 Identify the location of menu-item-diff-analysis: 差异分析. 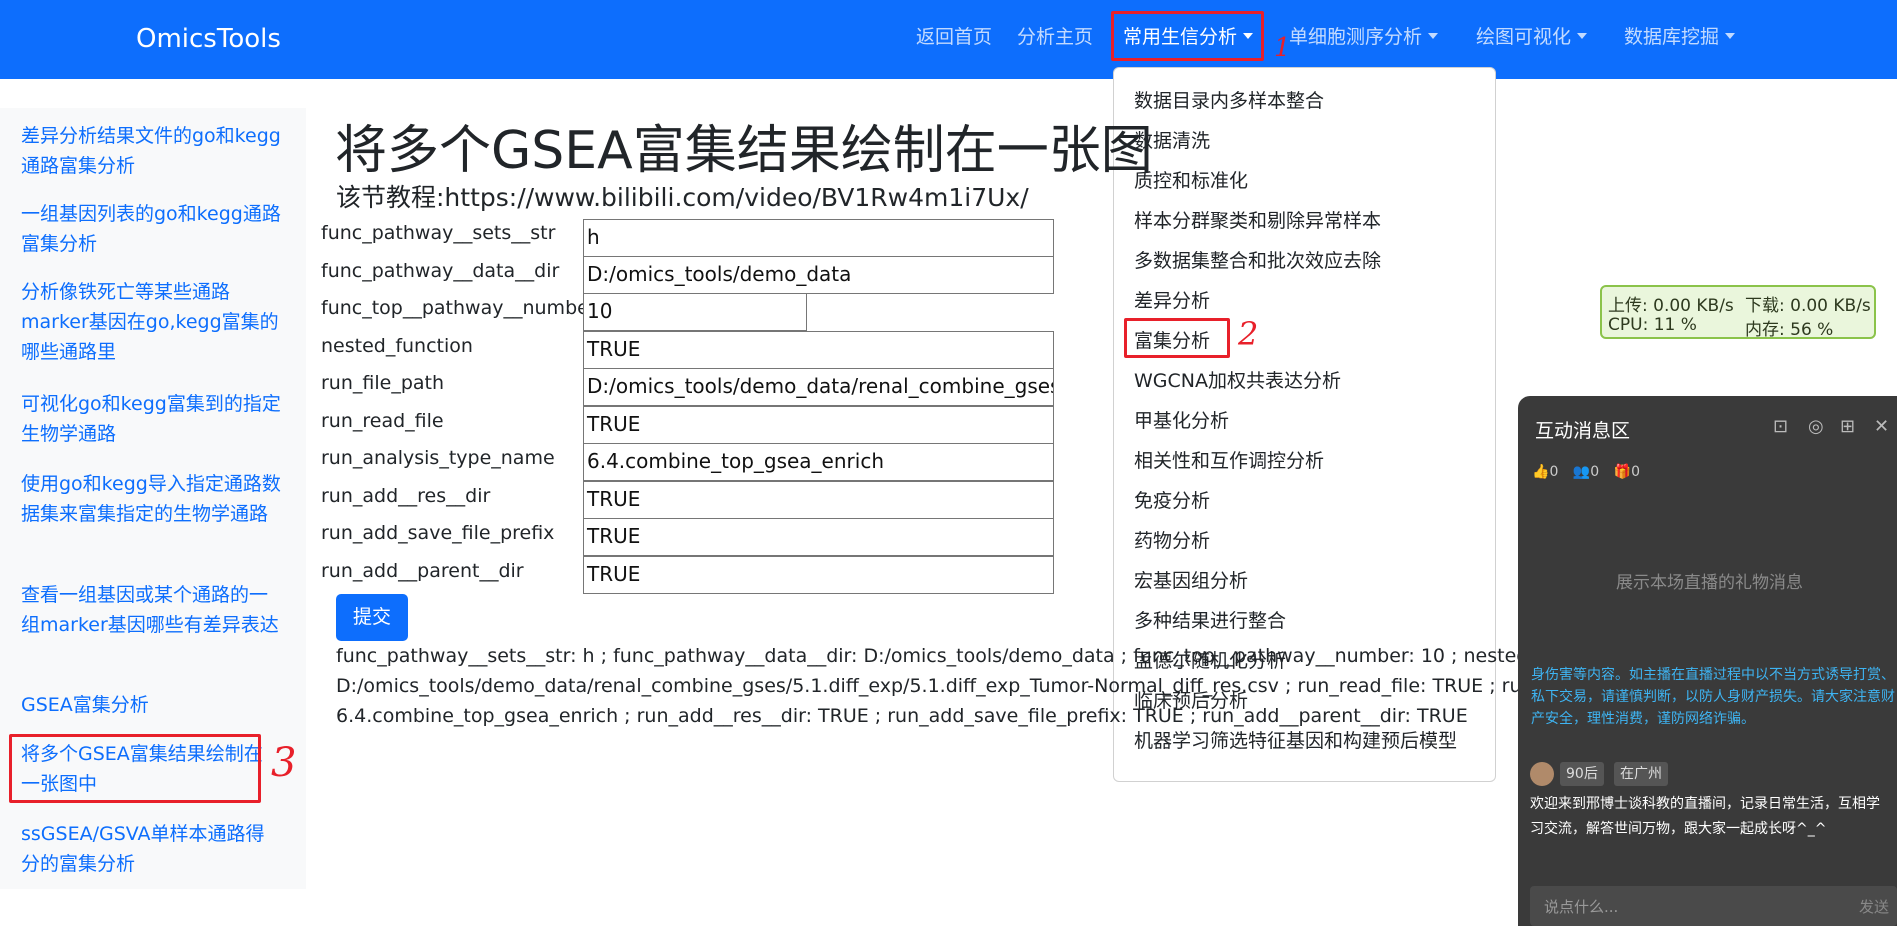
(1172, 299).